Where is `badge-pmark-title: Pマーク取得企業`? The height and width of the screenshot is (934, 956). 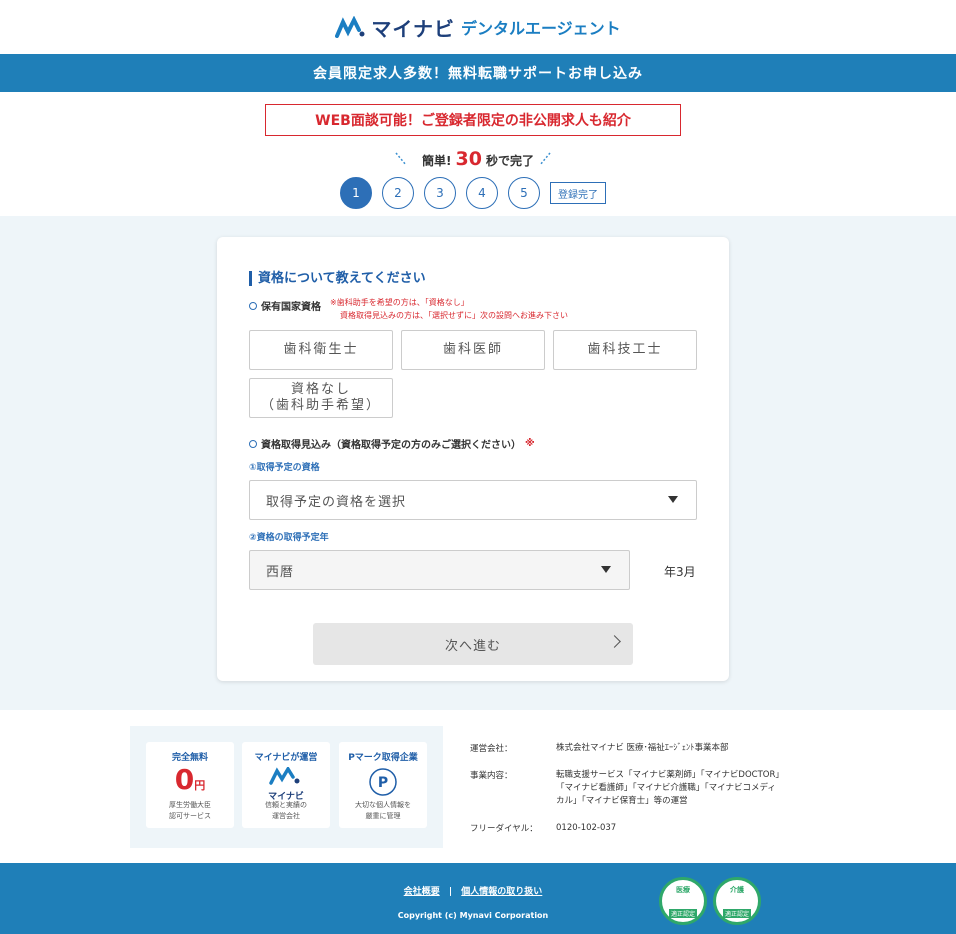
badge-pmark-title: Pマーク取得企業 is located at coordinates (383, 758).